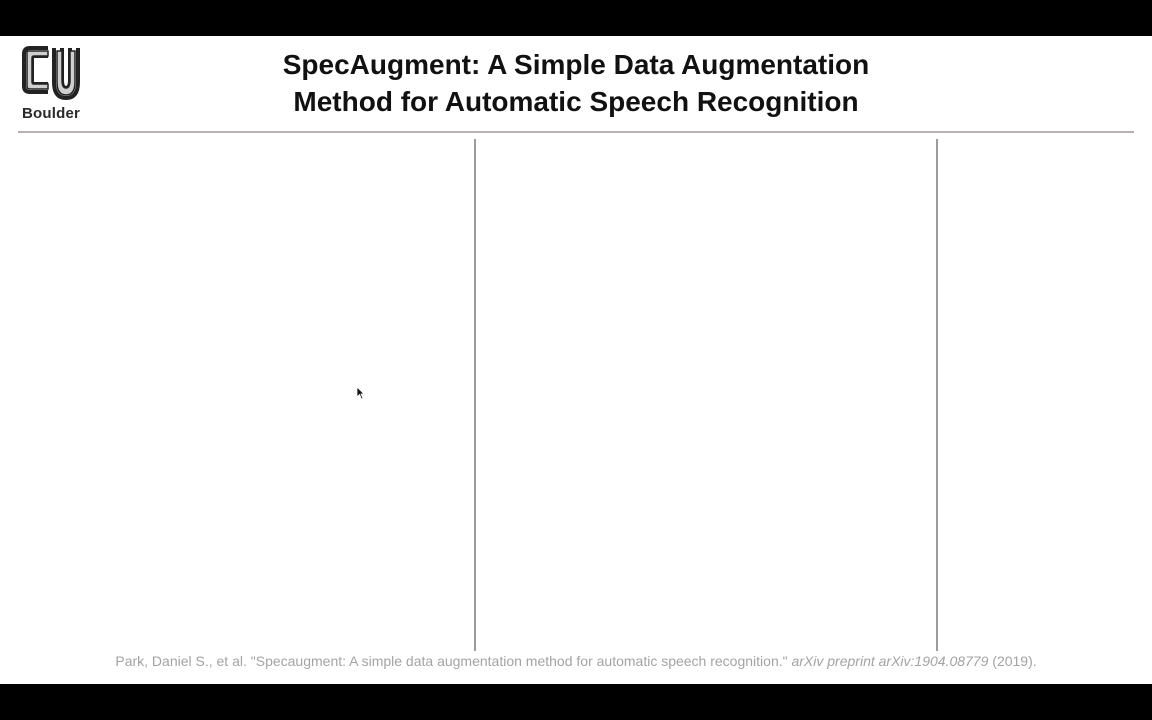 The height and width of the screenshot is (720, 1152). I want to click on slide-title-line-2: Method for Automatic Speech Recognition, so click(576, 101).